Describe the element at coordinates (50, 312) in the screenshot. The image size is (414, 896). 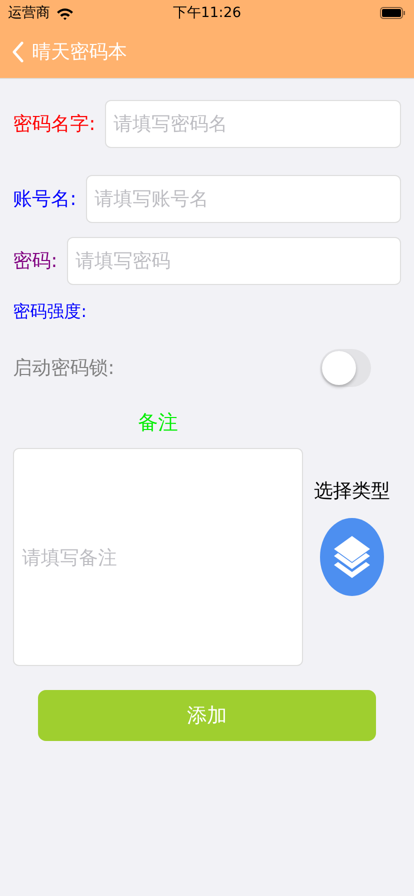
I see `strength-label: 密码强度:` at that location.